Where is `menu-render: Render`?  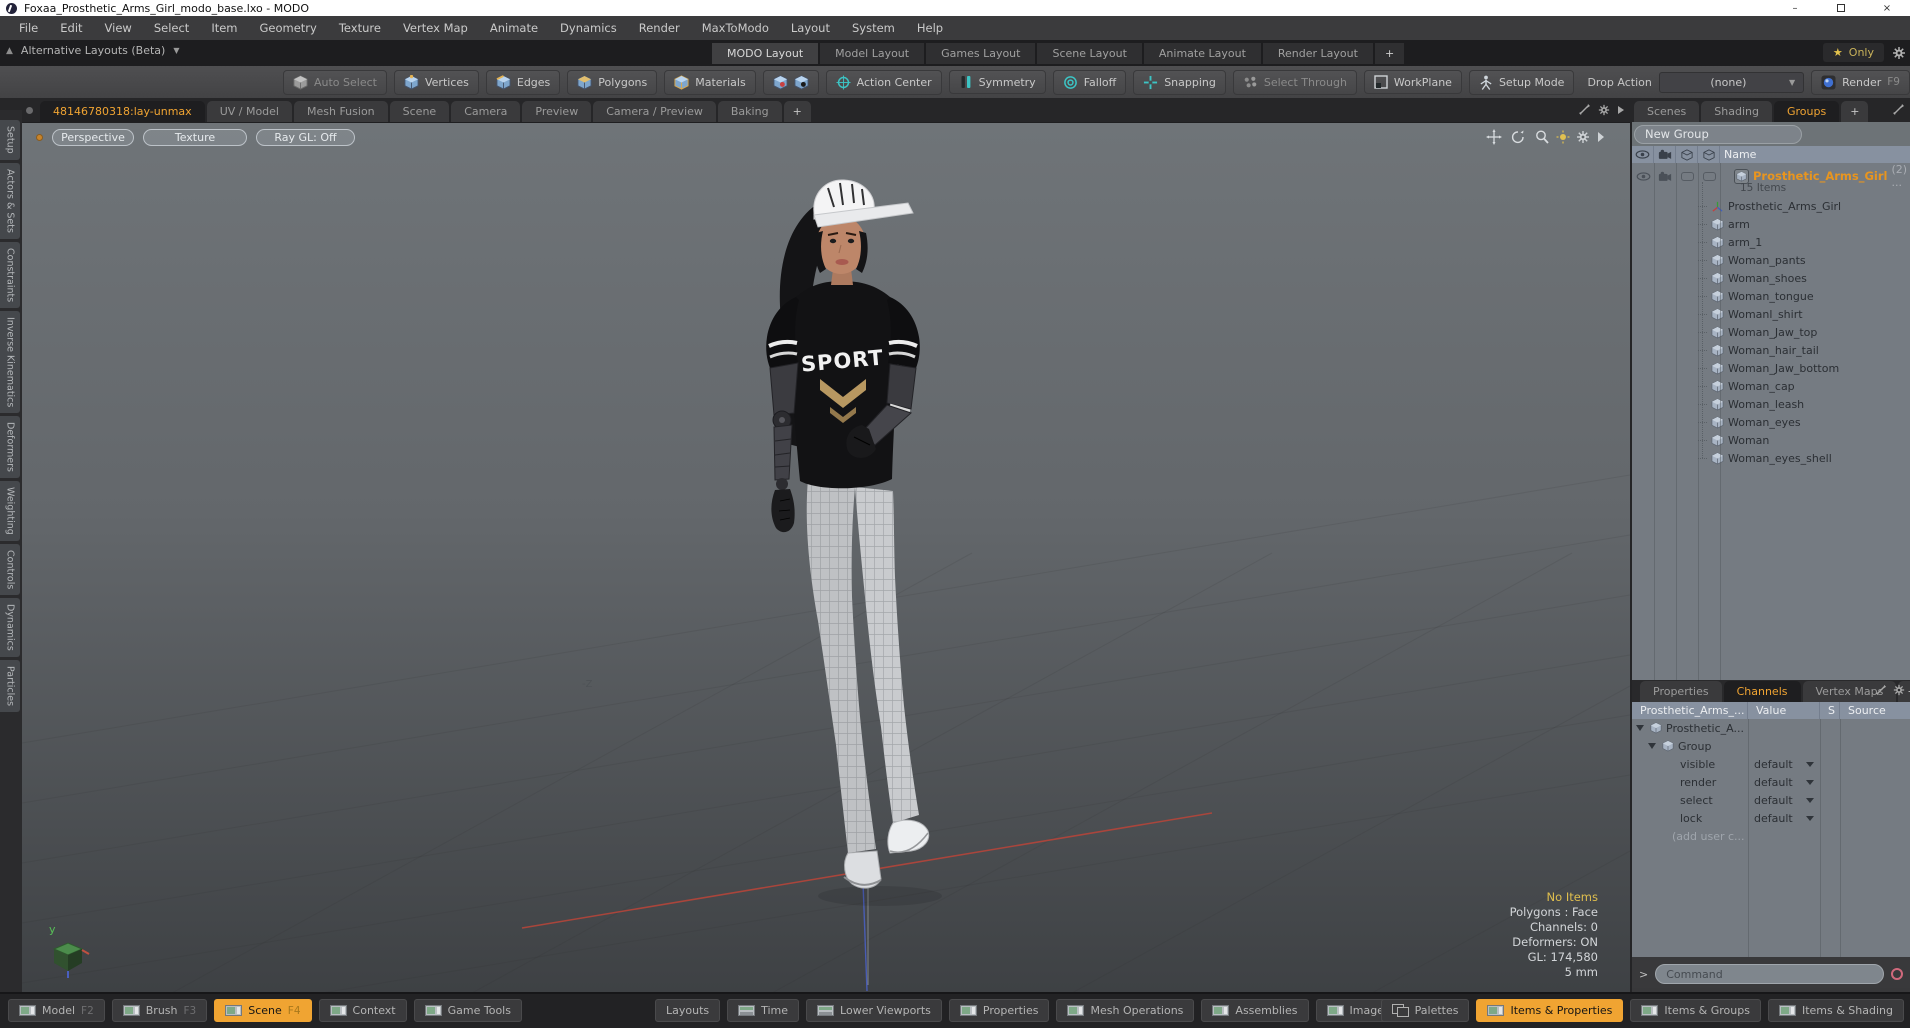 menu-render: Render is located at coordinates (659, 28).